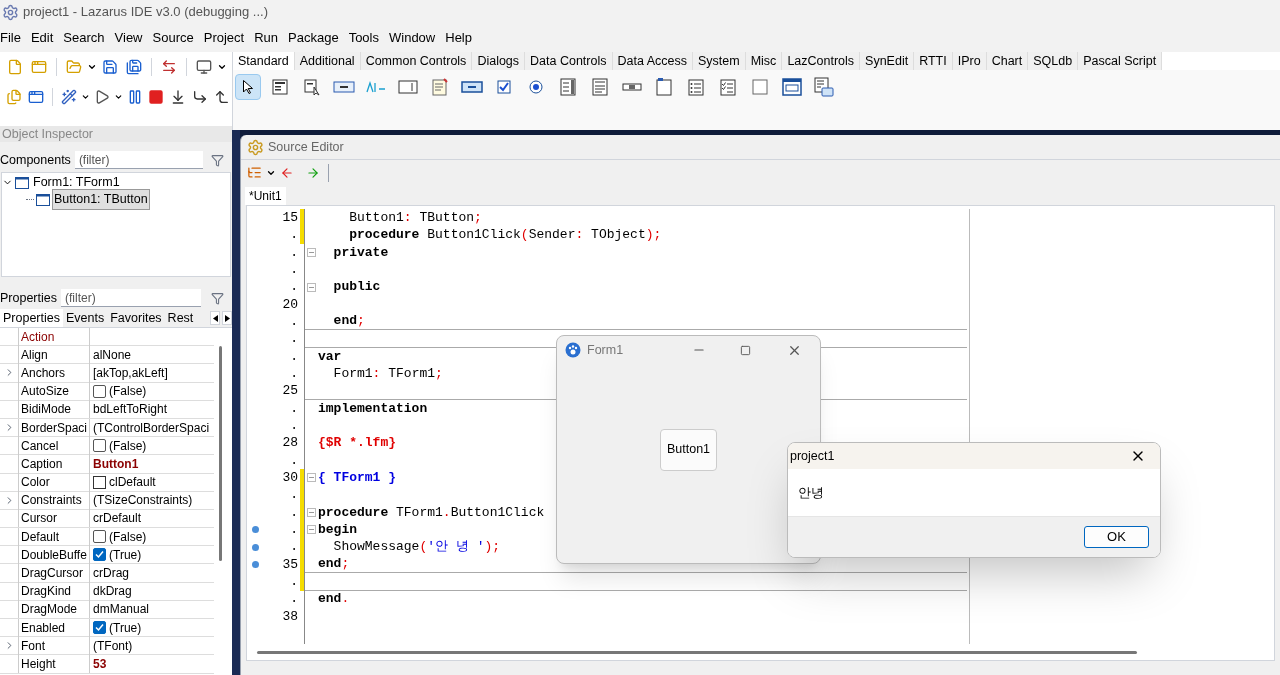  What do you see at coordinates (255, 147) in the screenshot?
I see `gear-icon` at bounding box center [255, 147].